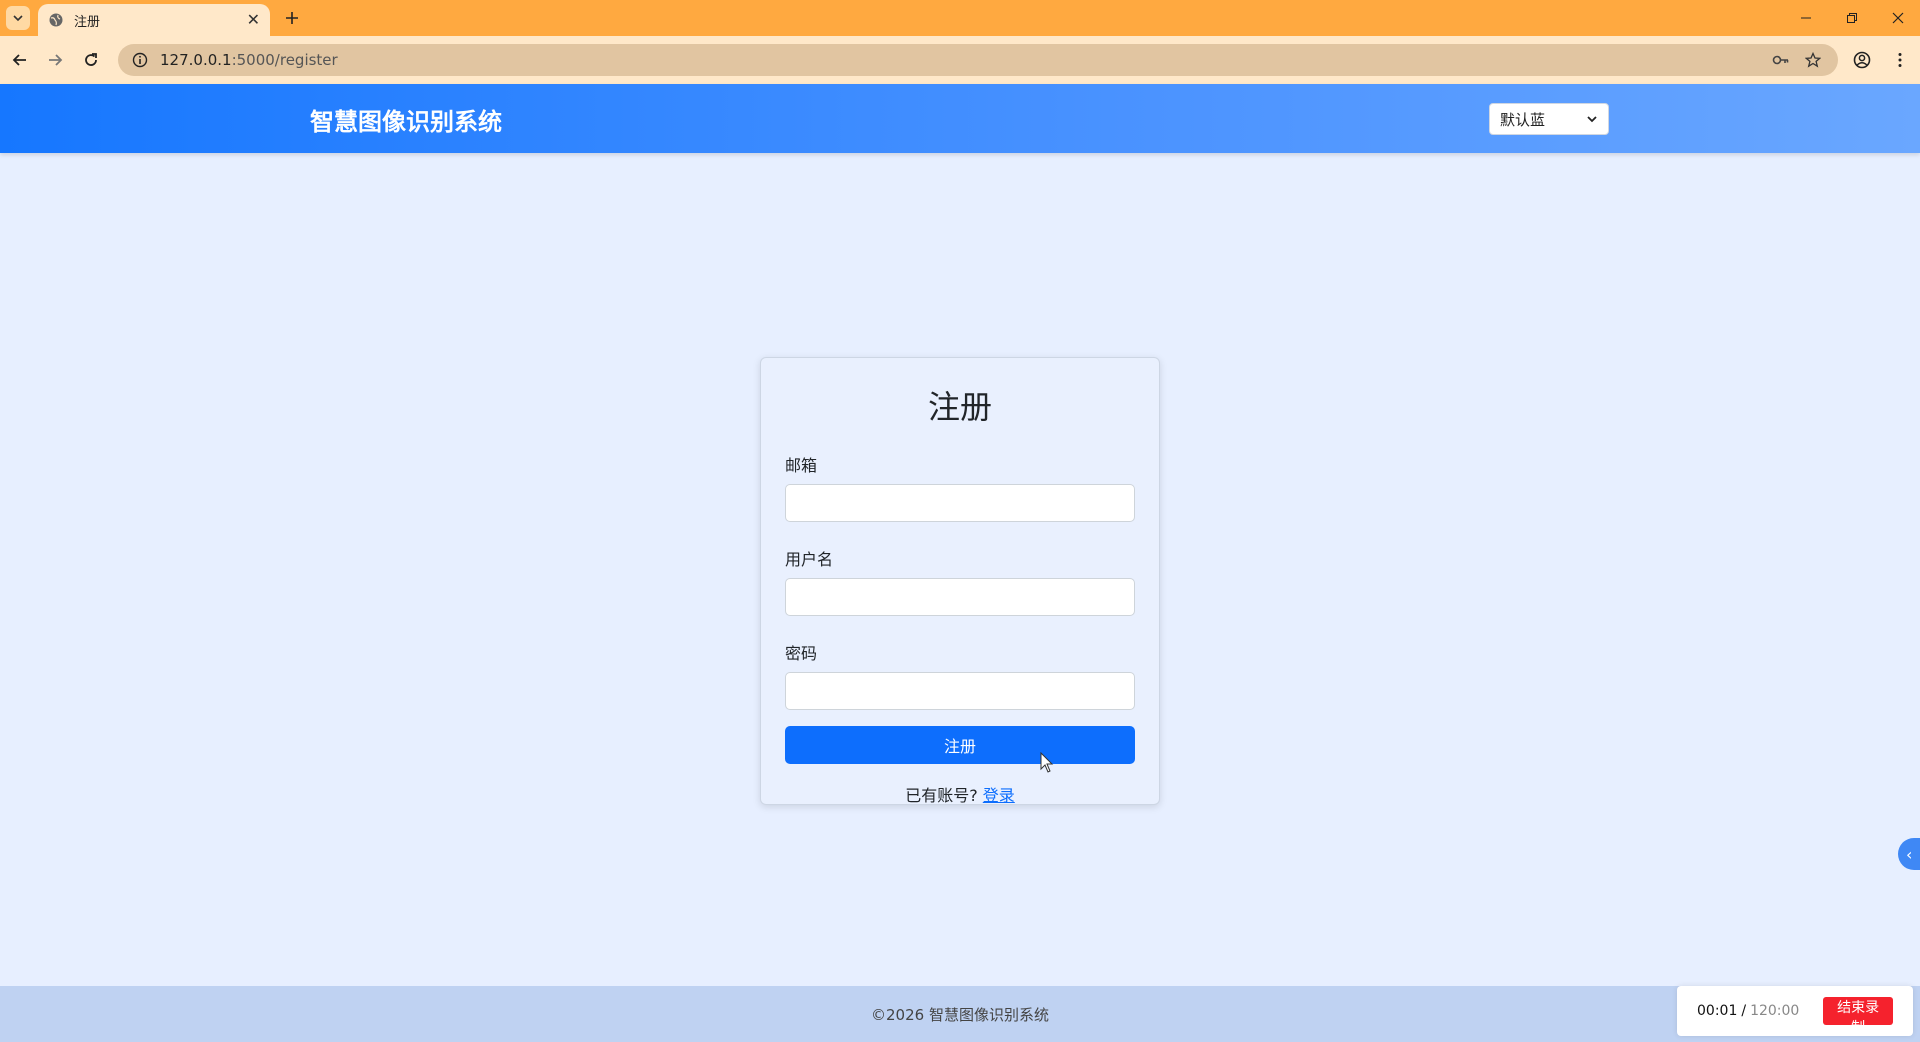  Describe the element at coordinates (1775, 1011) in the screenshot. I see `recording-total: 120:00` at that location.